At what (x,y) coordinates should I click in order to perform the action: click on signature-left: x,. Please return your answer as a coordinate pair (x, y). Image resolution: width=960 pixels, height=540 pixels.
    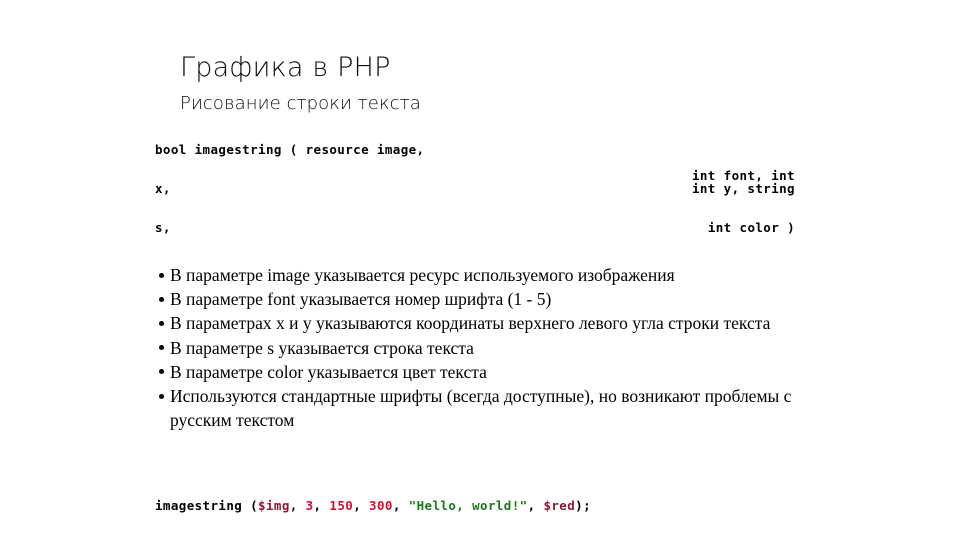
    Looking at the image, I should click on (163, 188).